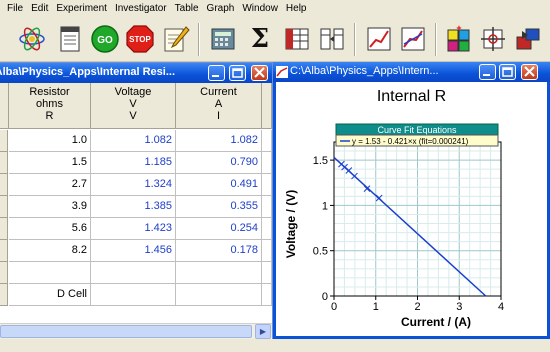 This screenshot has height=352, width=550. What do you see at coordinates (70, 39) in the screenshot?
I see `notebook-button` at bounding box center [70, 39].